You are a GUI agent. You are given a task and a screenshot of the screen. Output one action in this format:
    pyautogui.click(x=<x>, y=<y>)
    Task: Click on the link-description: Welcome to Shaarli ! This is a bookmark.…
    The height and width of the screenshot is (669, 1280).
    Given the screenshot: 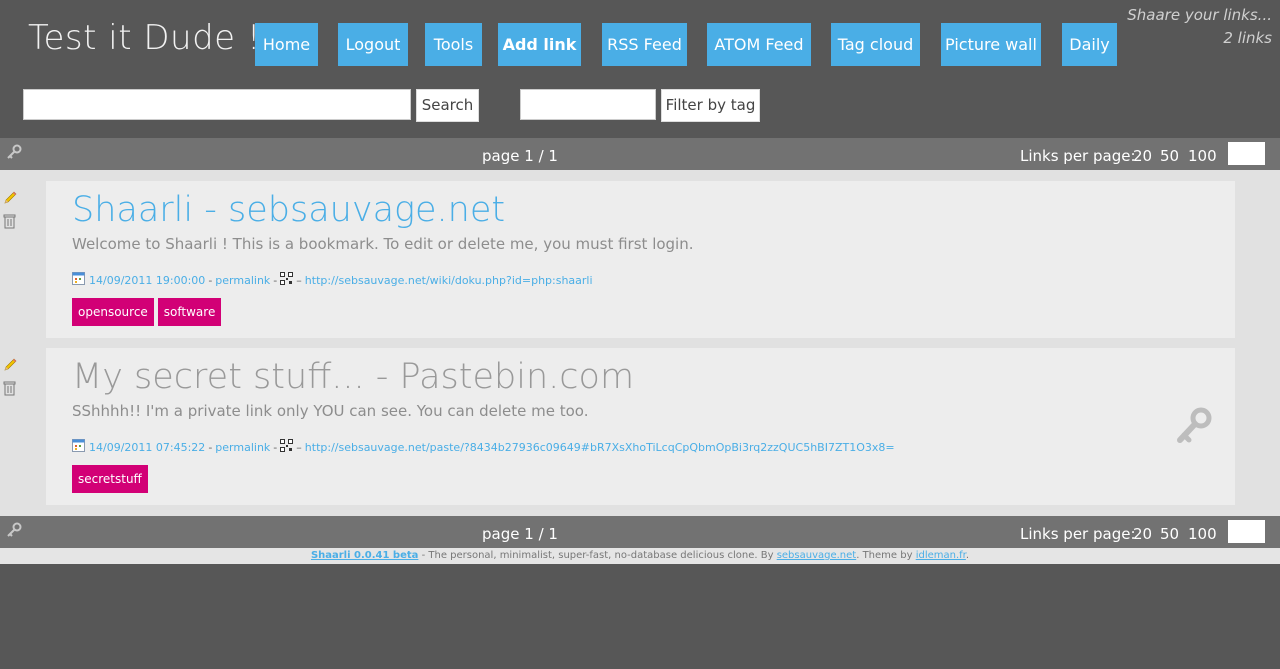 What is the action you would take?
    pyautogui.click(x=383, y=244)
    